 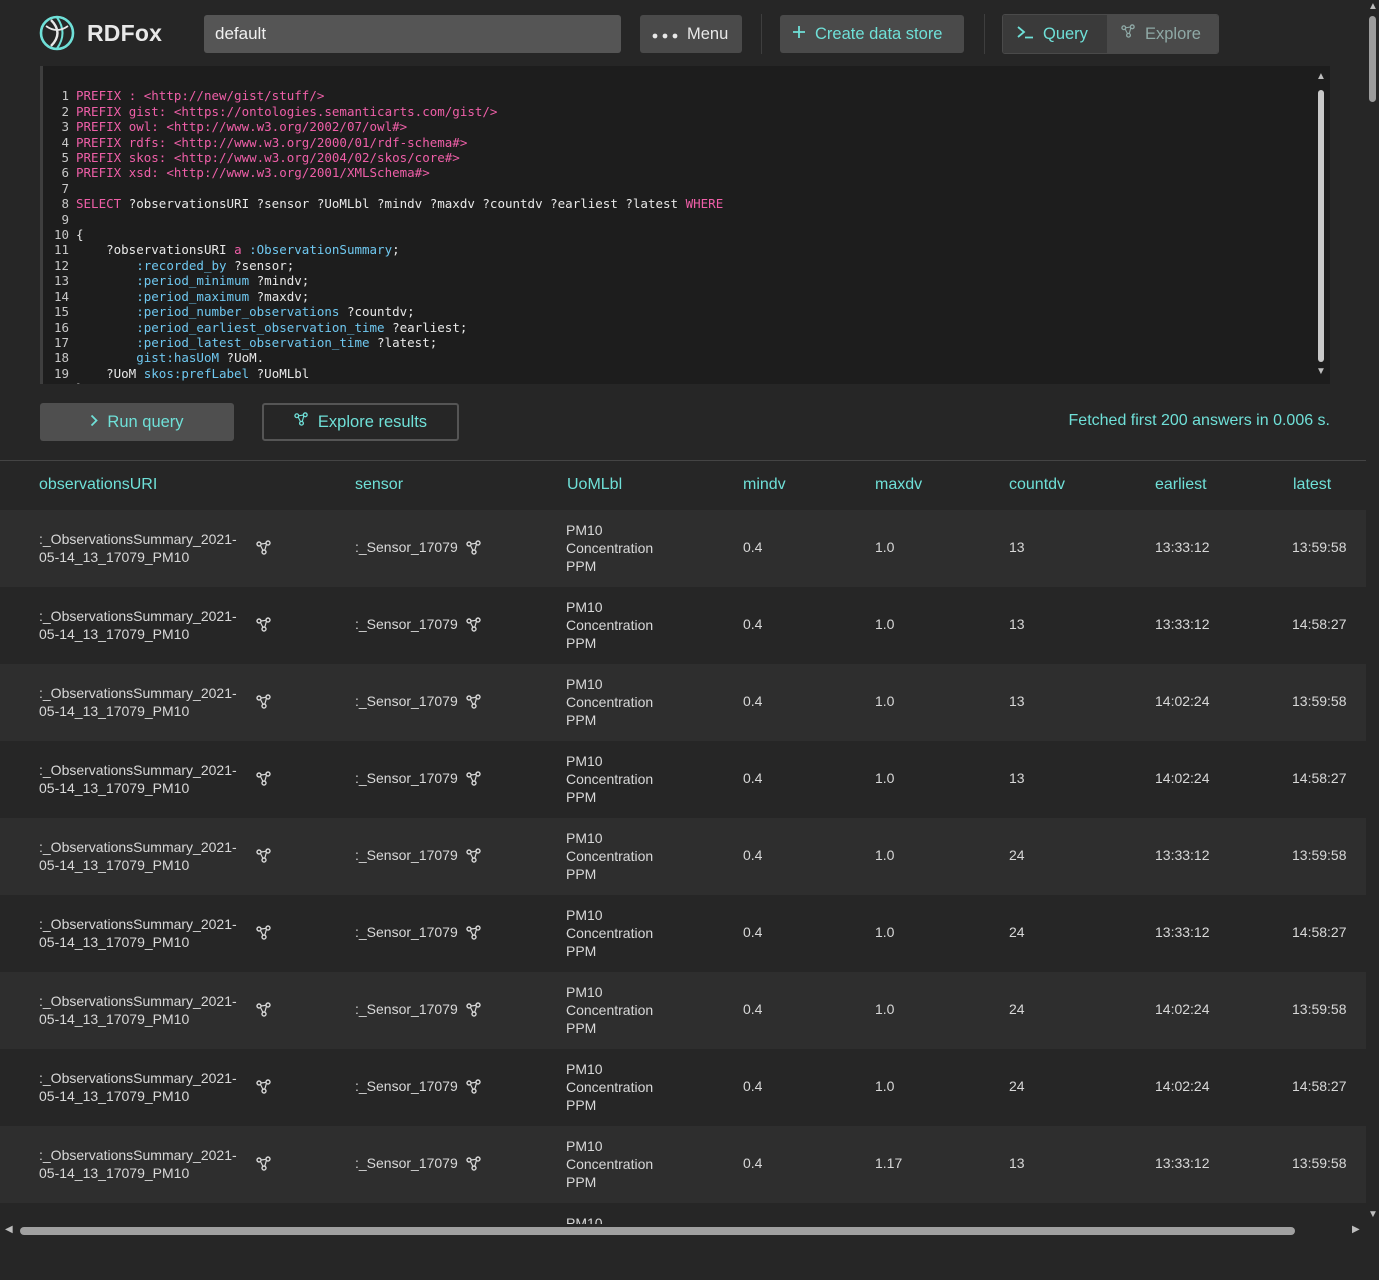 I want to click on toolbar-divider, so click(x=761, y=34).